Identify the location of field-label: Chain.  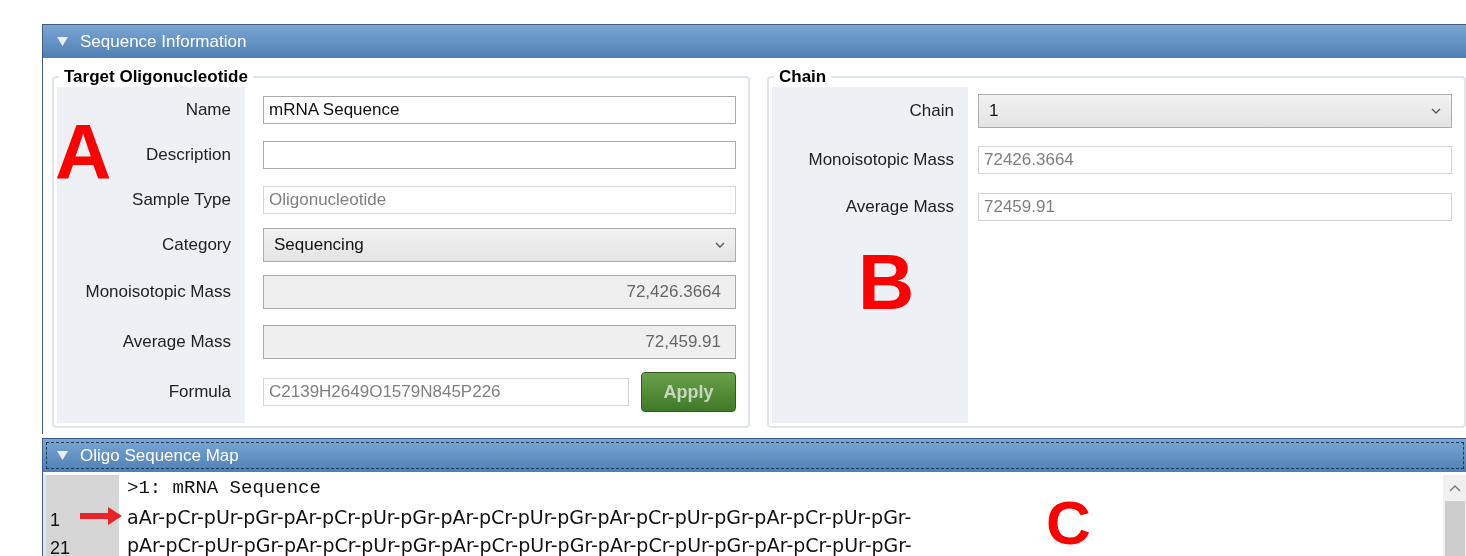
(931, 111).